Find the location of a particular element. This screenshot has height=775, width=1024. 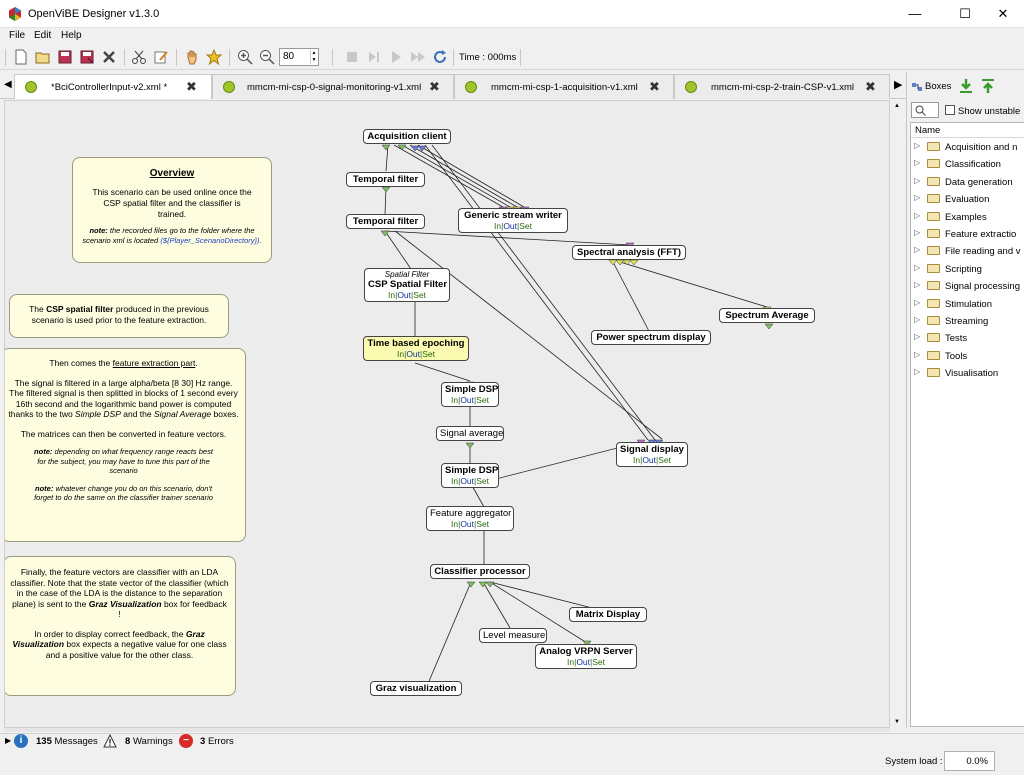

box-title: Temporal filter is located at coordinates (385, 179).